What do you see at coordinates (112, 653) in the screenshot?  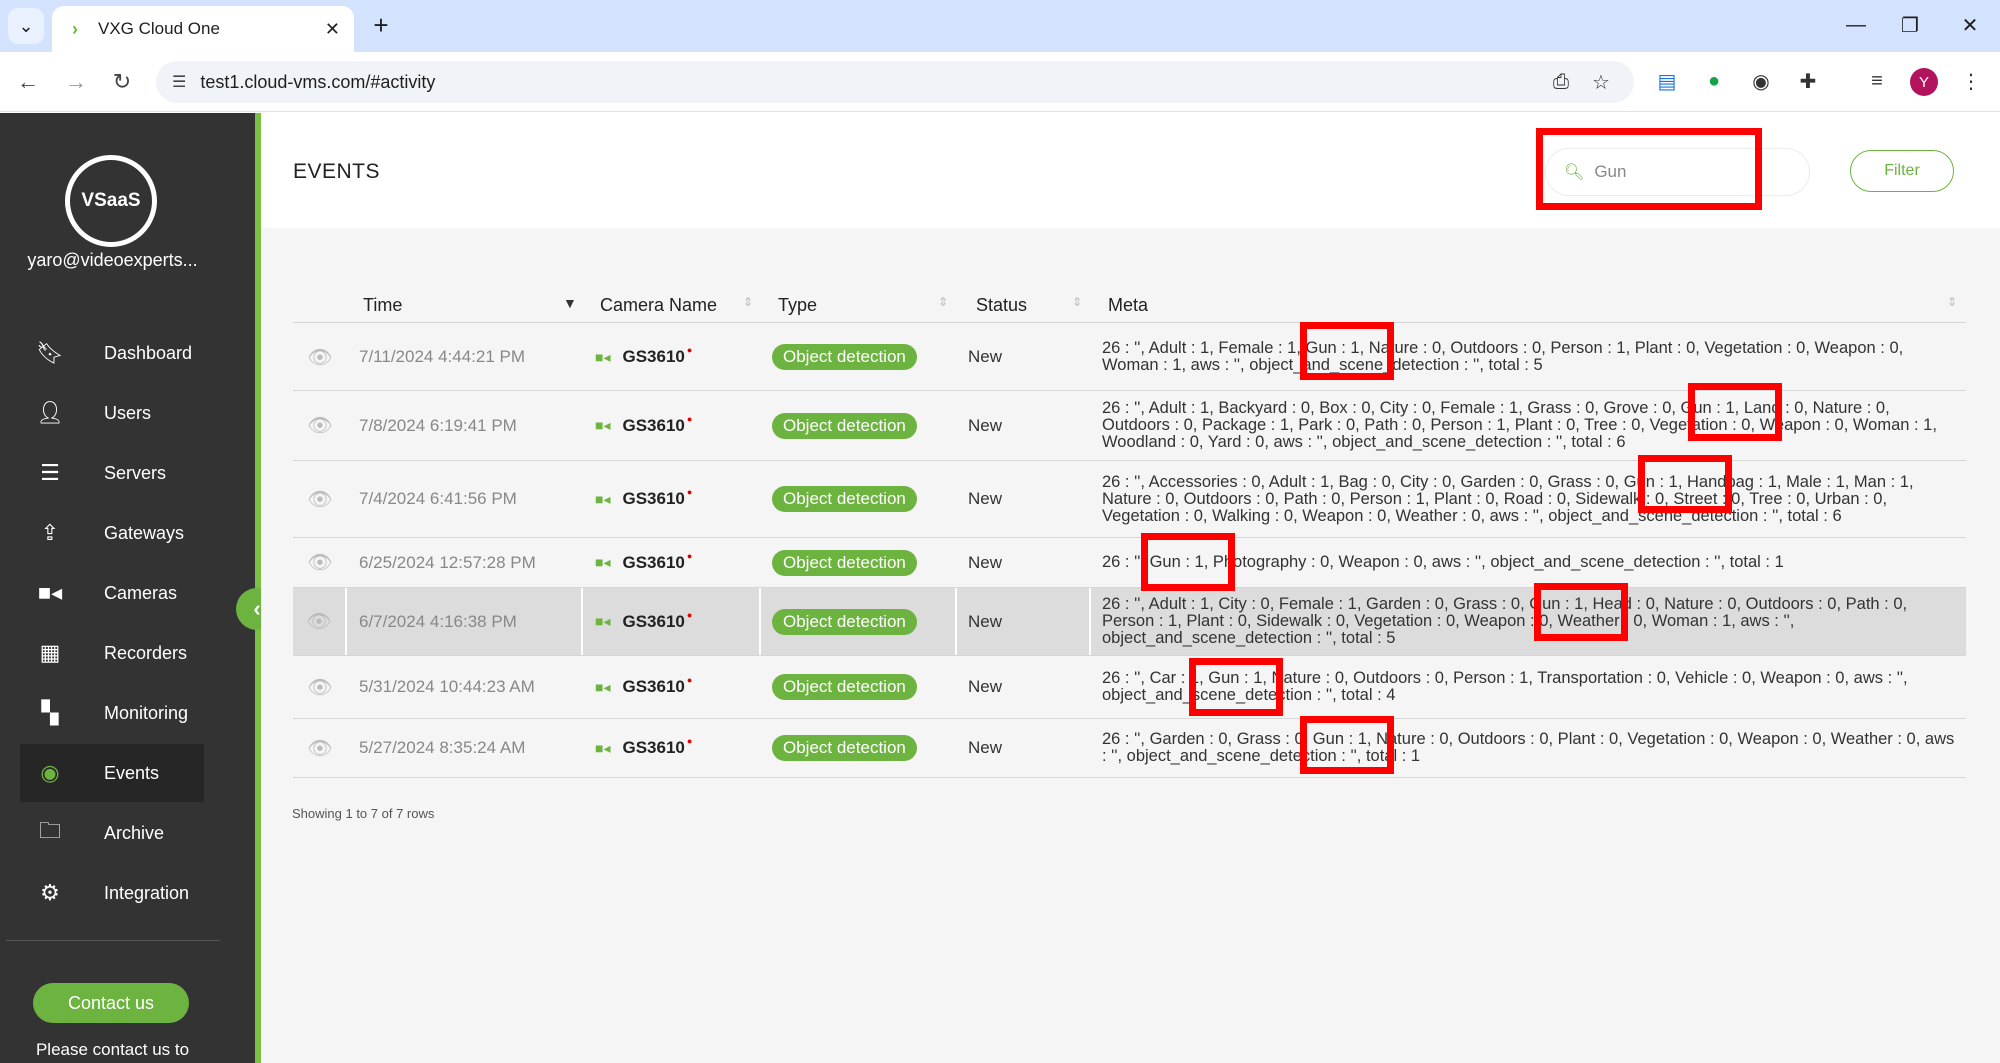 I see `sidebar-item-recorders: ▦ Recorders` at bounding box center [112, 653].